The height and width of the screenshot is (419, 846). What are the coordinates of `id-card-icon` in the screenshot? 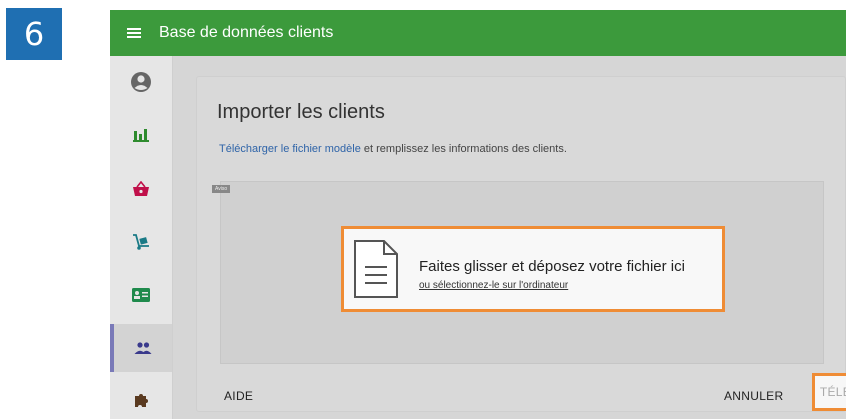 It's located at (141, 295).